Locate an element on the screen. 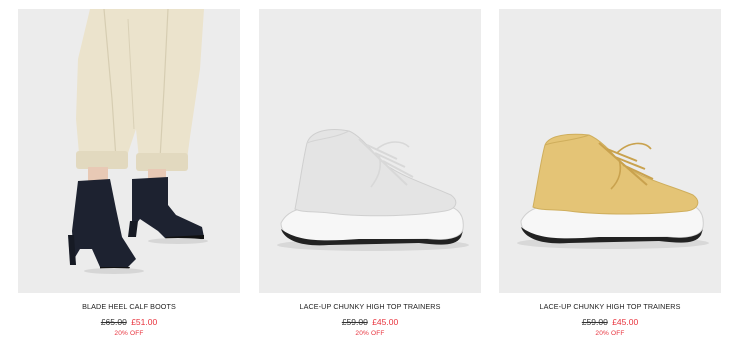  white-trainer-photo is located at coordinates (373, 190).